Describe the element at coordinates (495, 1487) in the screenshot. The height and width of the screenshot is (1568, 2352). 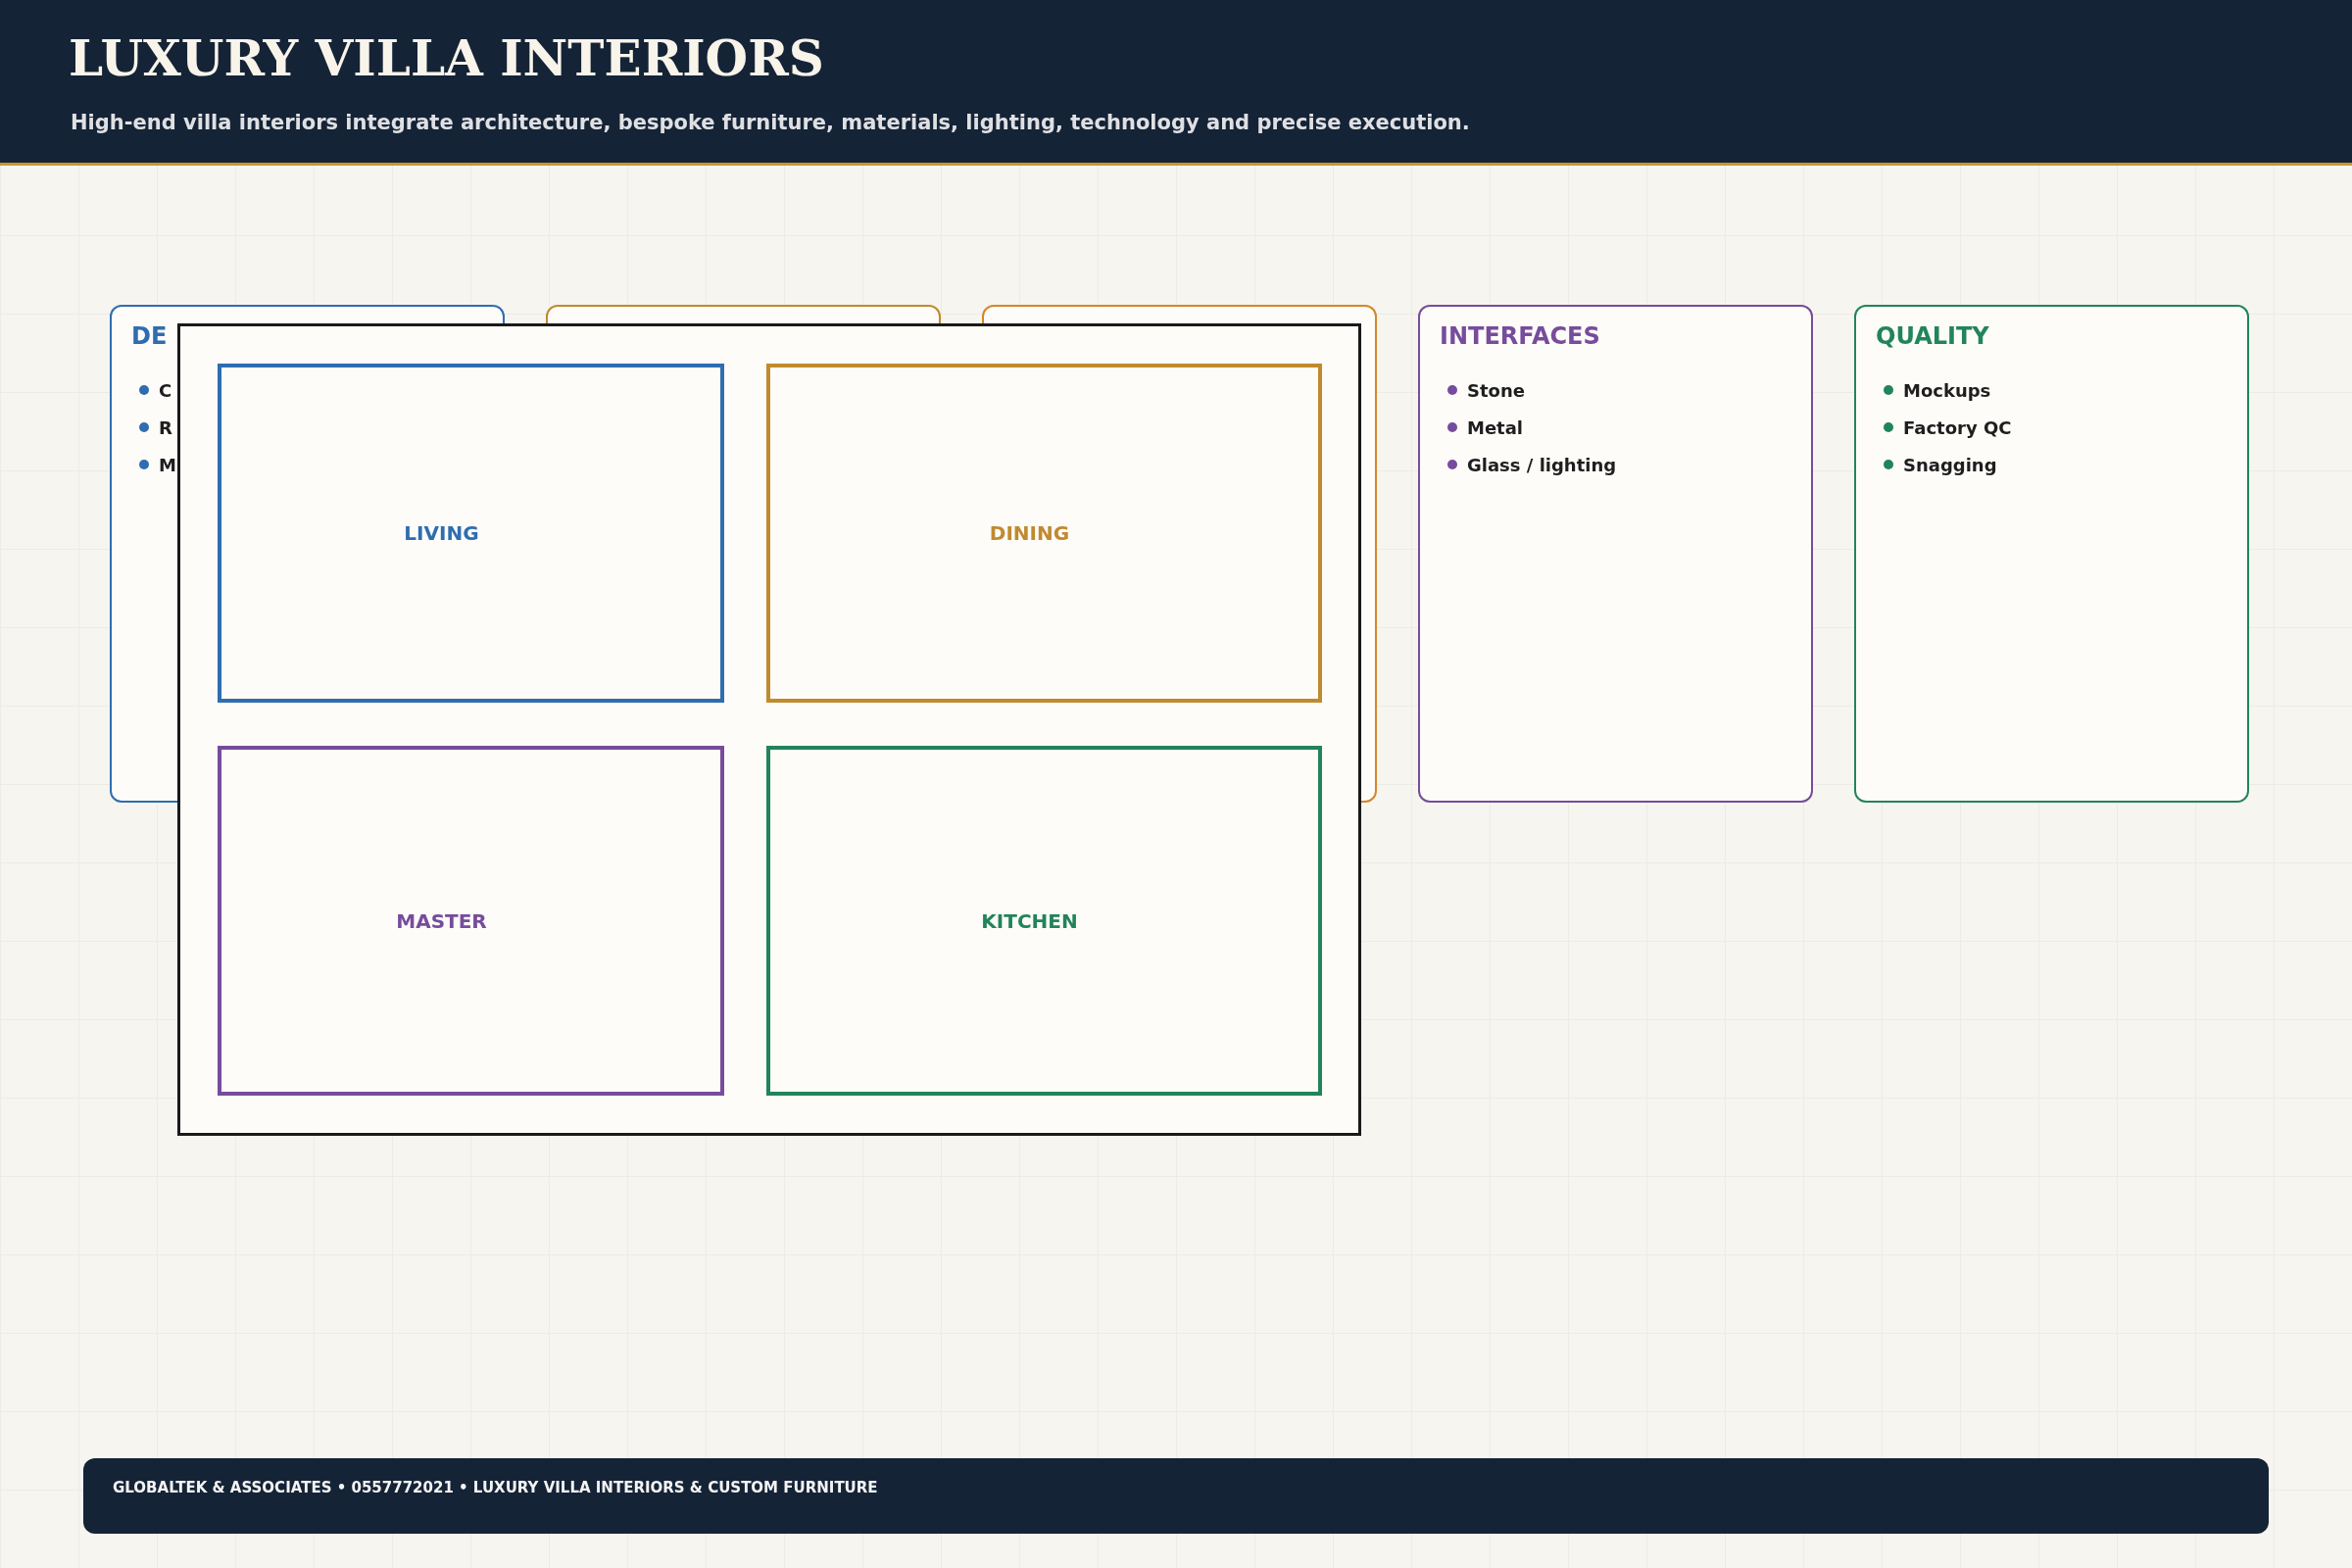
I see `footer-text: GLOBALTEK & ASSOCIATES • 0557772021 • LUXURY VILLA INTERIORS & CUSTOM FURNITURE` at that location.